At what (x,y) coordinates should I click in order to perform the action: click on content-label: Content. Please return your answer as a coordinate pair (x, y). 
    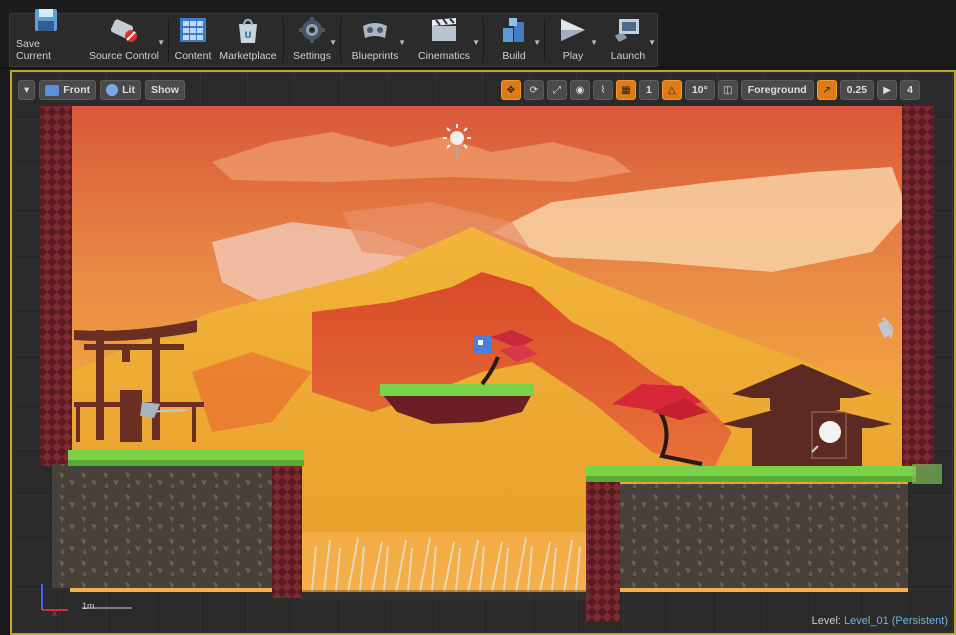
    Looking at the image, I should click on (193, 56).